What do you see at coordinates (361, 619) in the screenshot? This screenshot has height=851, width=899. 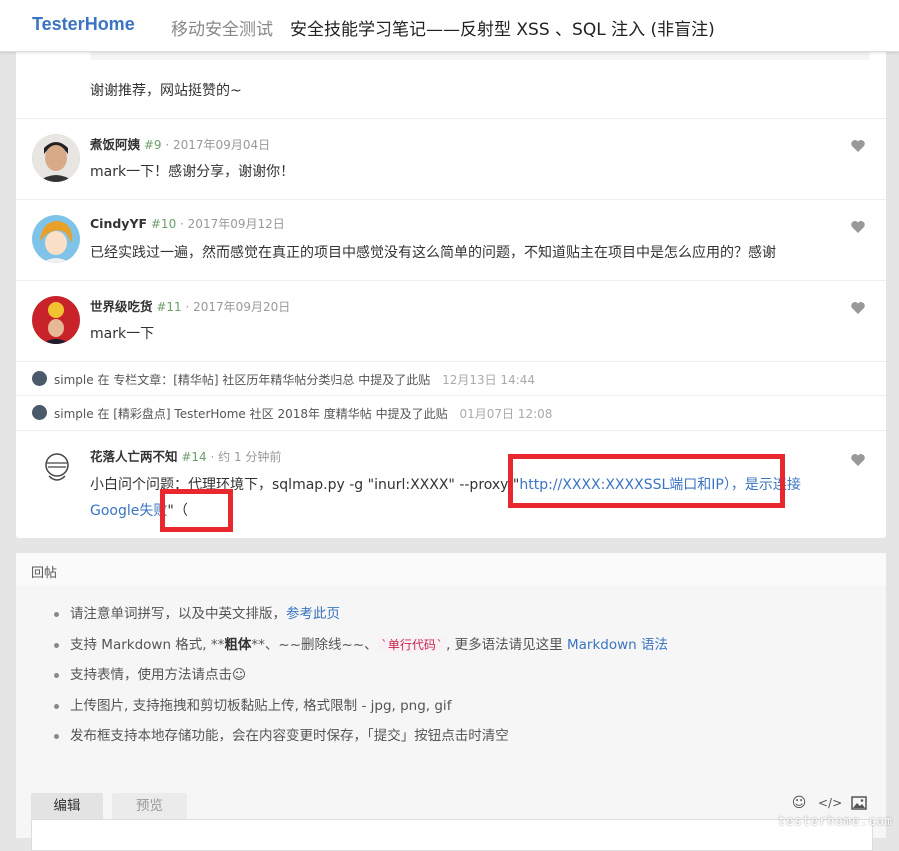 I see `tip-item: 请注意单词拼写，以及中英文排版，参考此页` at bounding box center [361, 619].